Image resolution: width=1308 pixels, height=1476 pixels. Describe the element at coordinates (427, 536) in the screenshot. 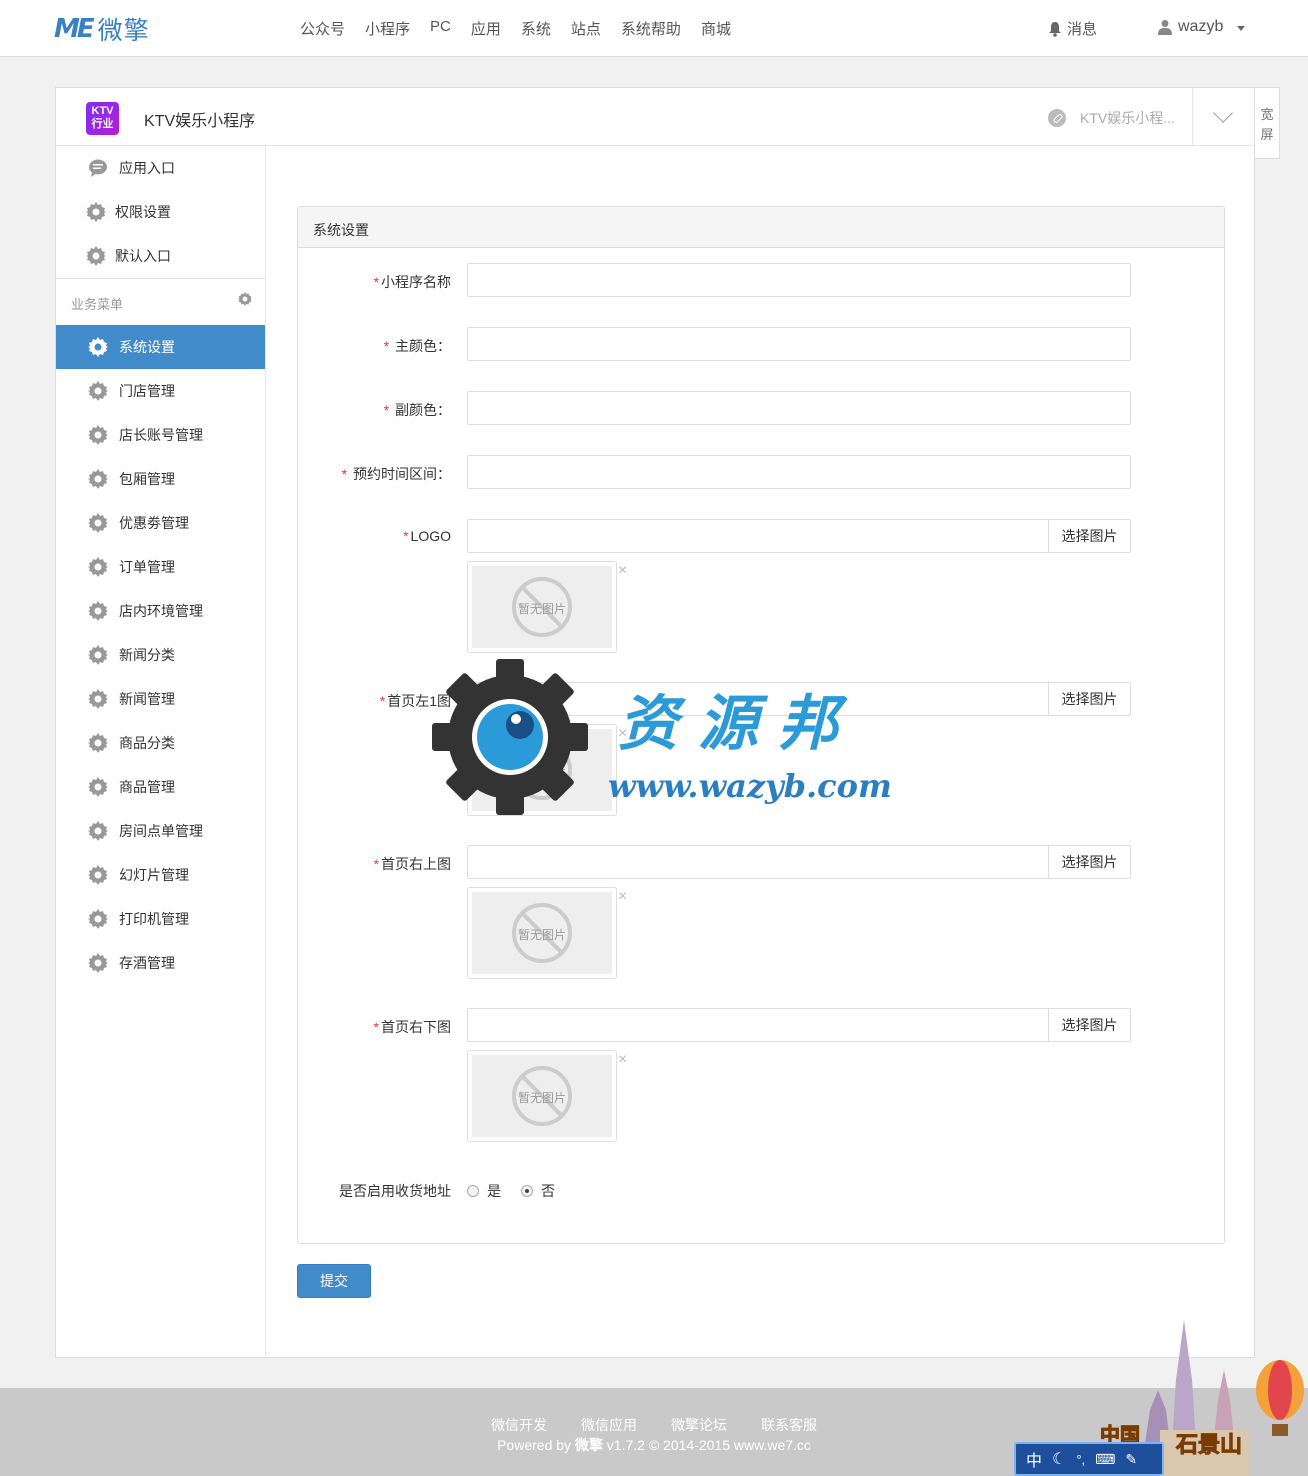

I see `field-label-logo: * LOGO` at that location.